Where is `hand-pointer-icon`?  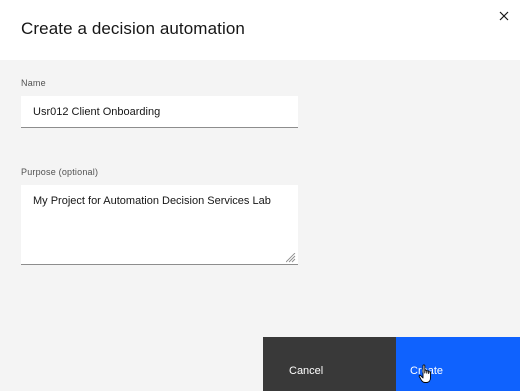 hand-pointer-icon is located at coordinates (424, 373).